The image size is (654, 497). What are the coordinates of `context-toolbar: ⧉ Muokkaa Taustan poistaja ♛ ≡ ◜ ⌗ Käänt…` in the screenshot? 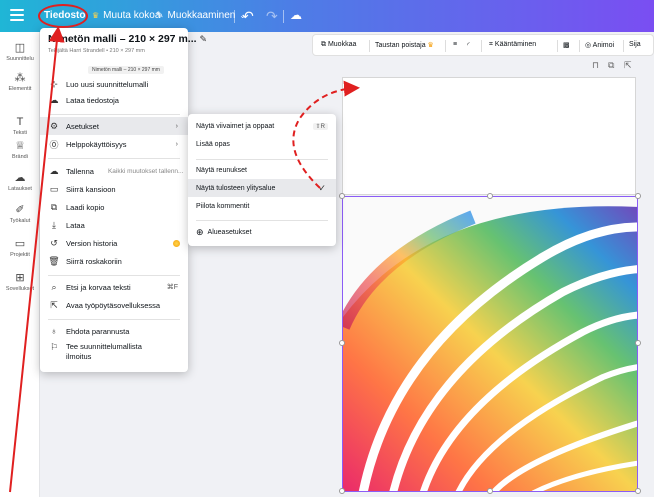 It's located at (483, 45).